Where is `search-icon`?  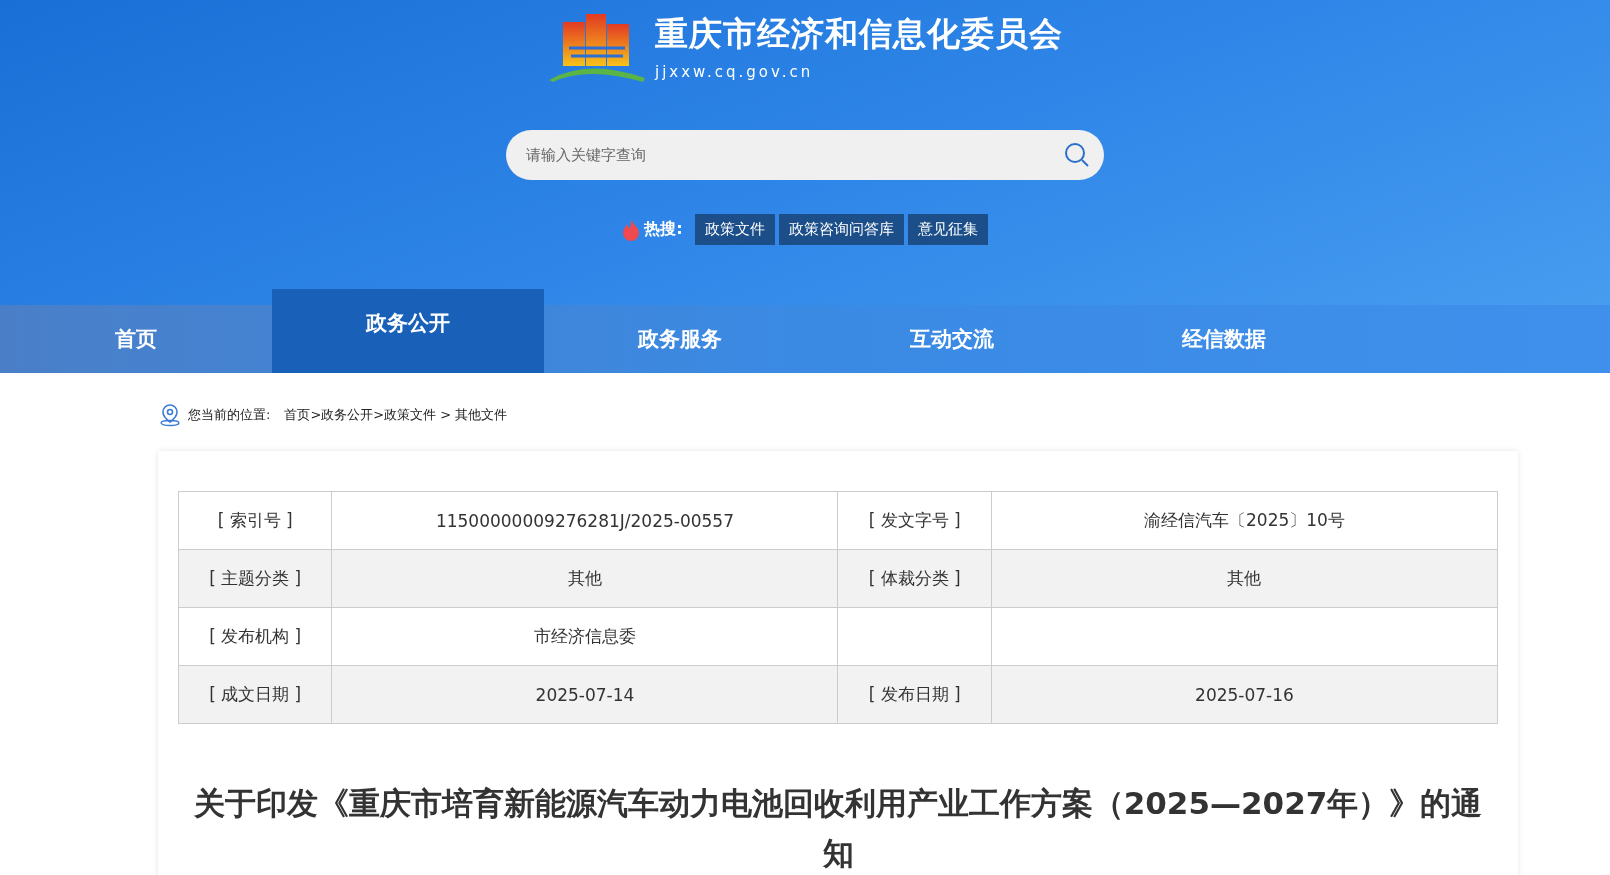 search-icon is located at coordinates (1077, 155).